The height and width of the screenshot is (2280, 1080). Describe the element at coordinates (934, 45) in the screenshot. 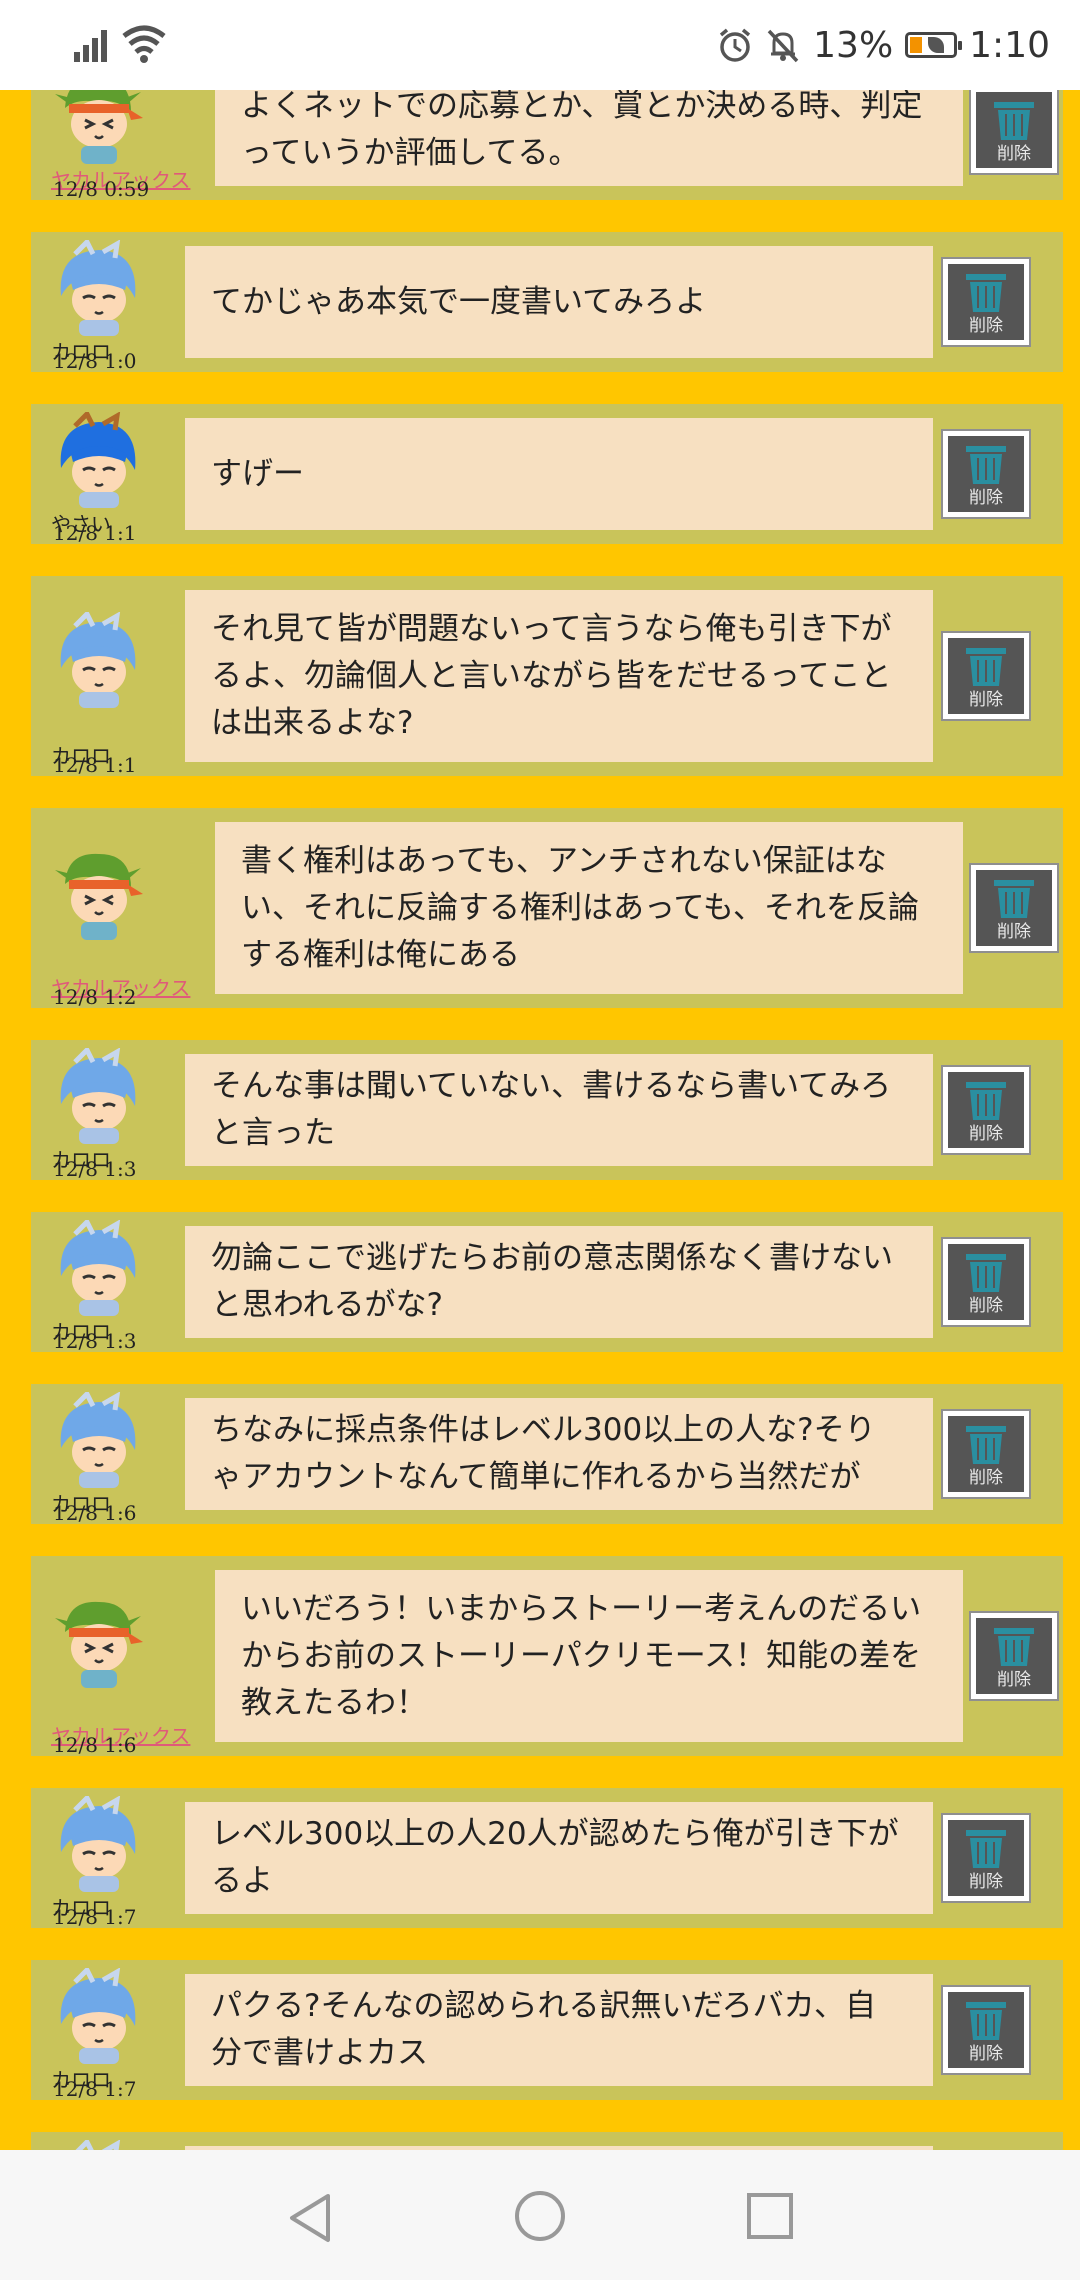

I see `battery-icon` at that location.